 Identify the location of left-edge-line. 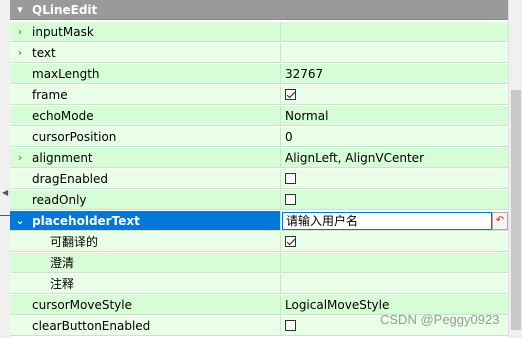
(5, 215).